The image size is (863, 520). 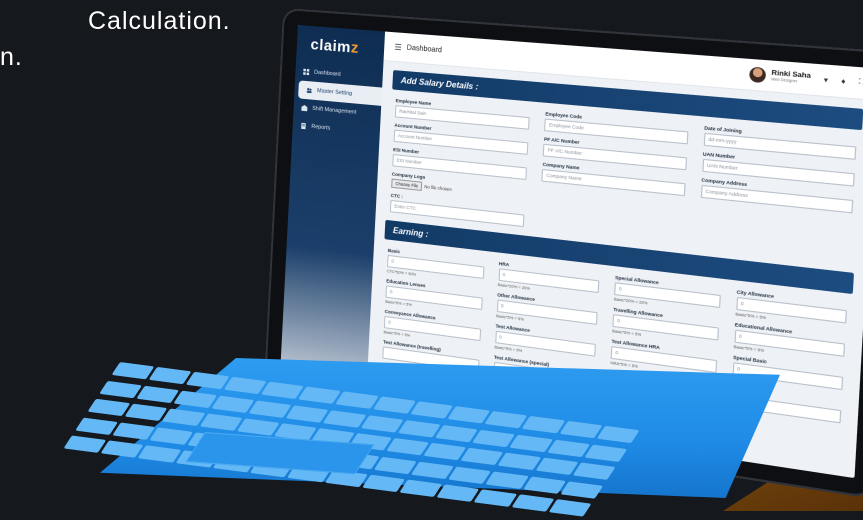 I want to click on fullscreen-icon: ⛶, so click(x=861, y=82).